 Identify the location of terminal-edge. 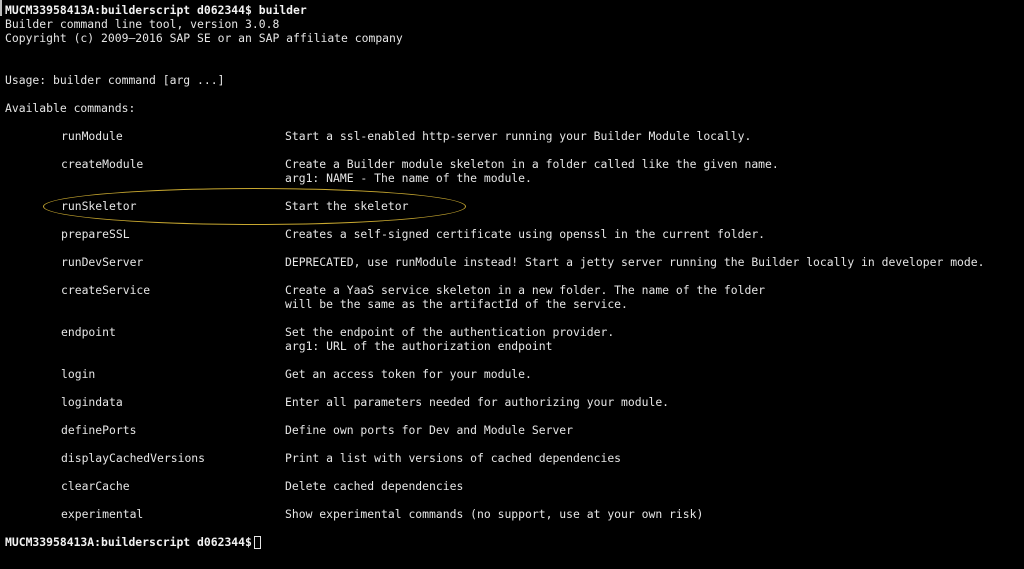
(1, 8).